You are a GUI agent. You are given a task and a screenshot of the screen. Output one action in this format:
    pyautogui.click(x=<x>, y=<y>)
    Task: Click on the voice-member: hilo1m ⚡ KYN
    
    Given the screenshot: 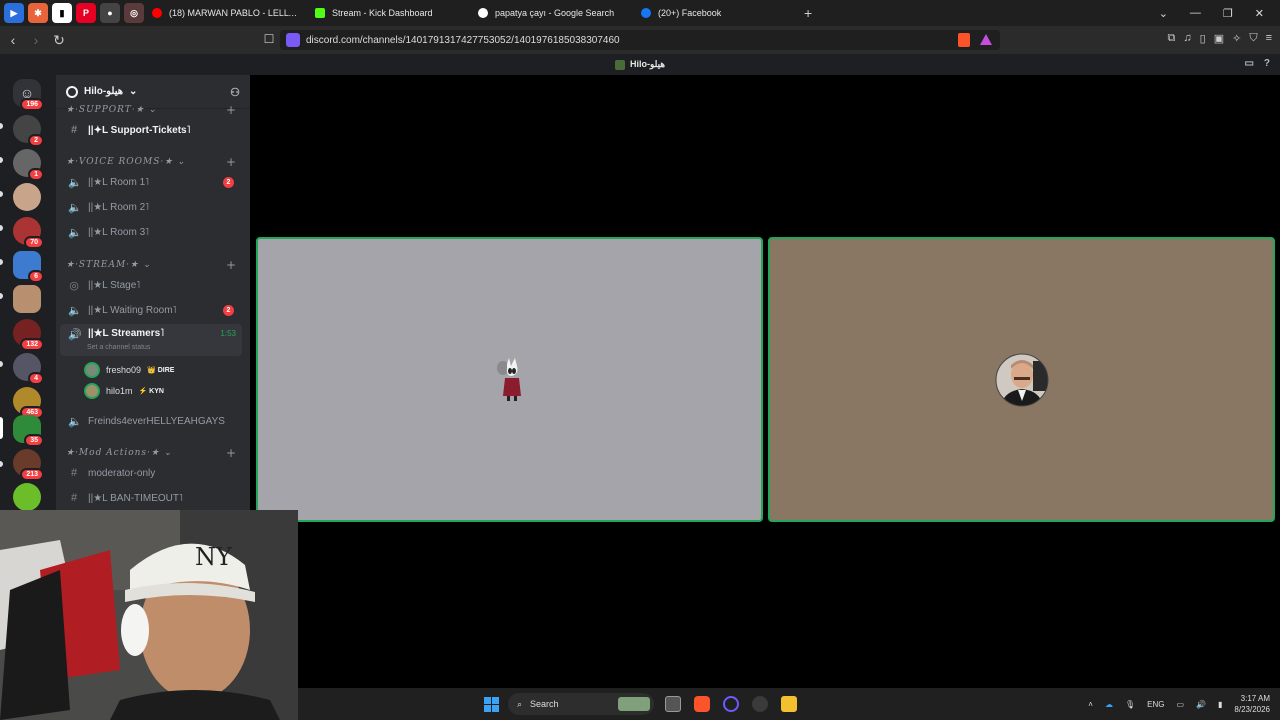 What is the action you would take?
    pyautogui.click(x=124, y=391)
    